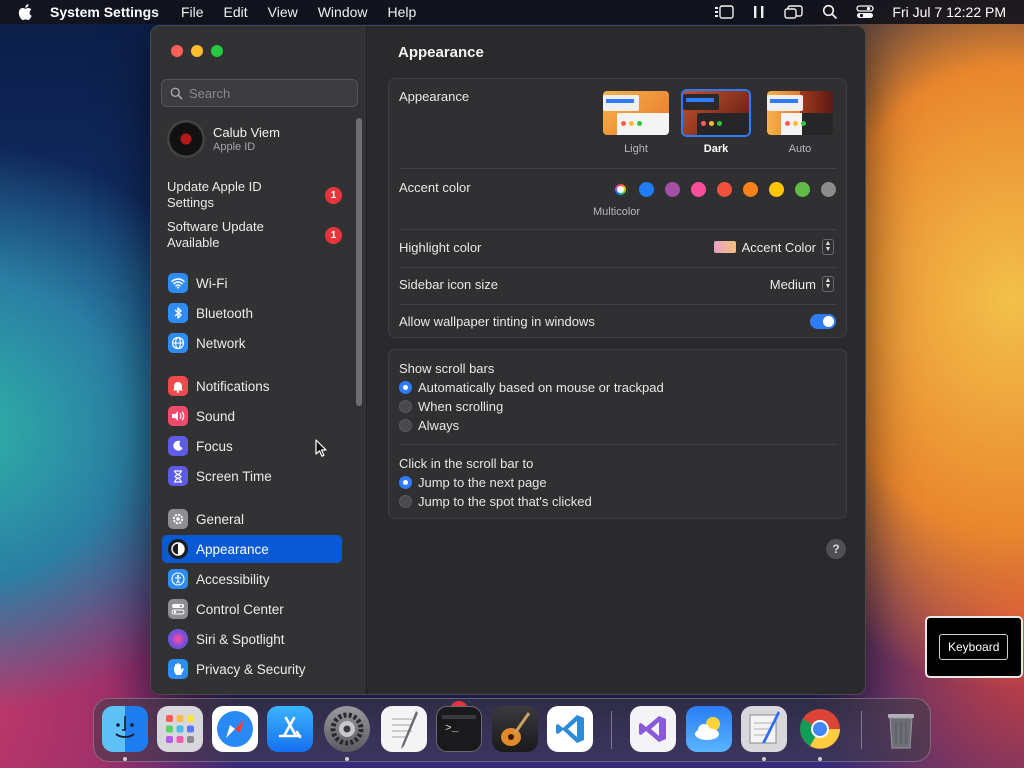  What do you see at coordinates (402, 12) in the screenshot?
I see `menu-help: Help` at bounding box center [402, 12].